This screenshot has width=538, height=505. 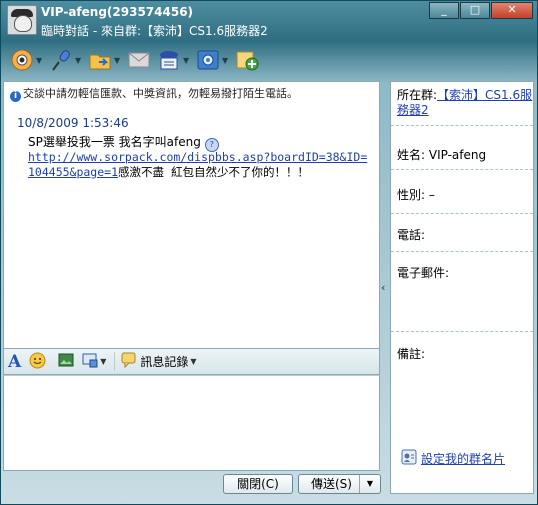 I want to click on contact-card-button: ▼, so click(x=173, y=60).